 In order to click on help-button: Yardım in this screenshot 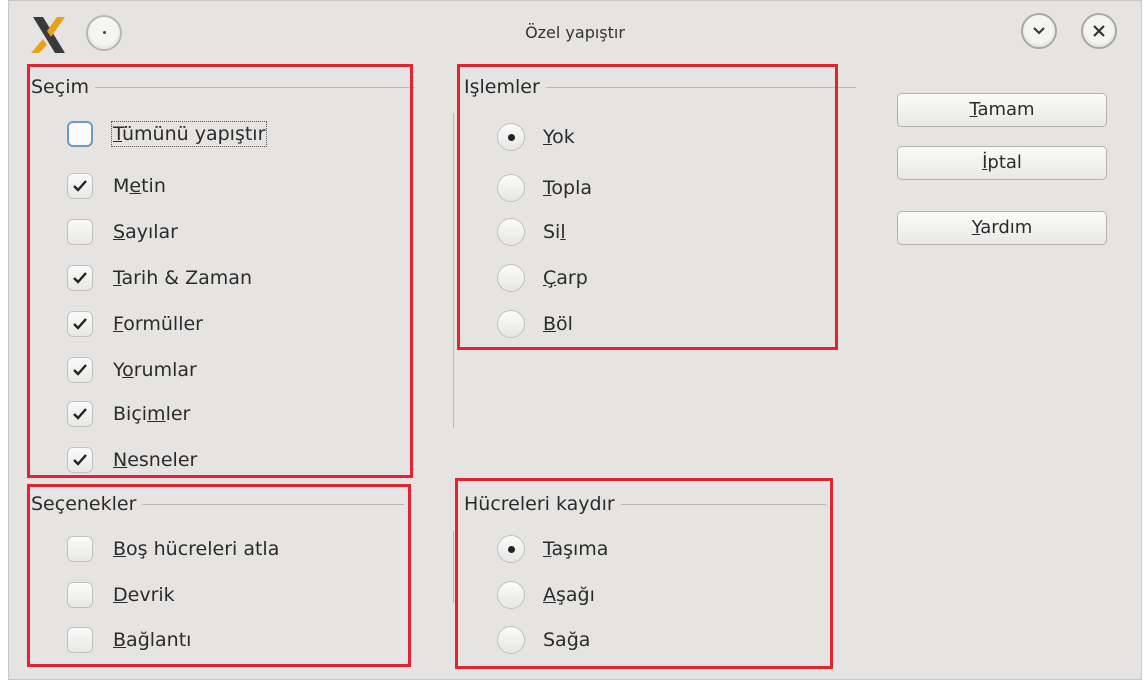, I will do `click(1002, 228)`.